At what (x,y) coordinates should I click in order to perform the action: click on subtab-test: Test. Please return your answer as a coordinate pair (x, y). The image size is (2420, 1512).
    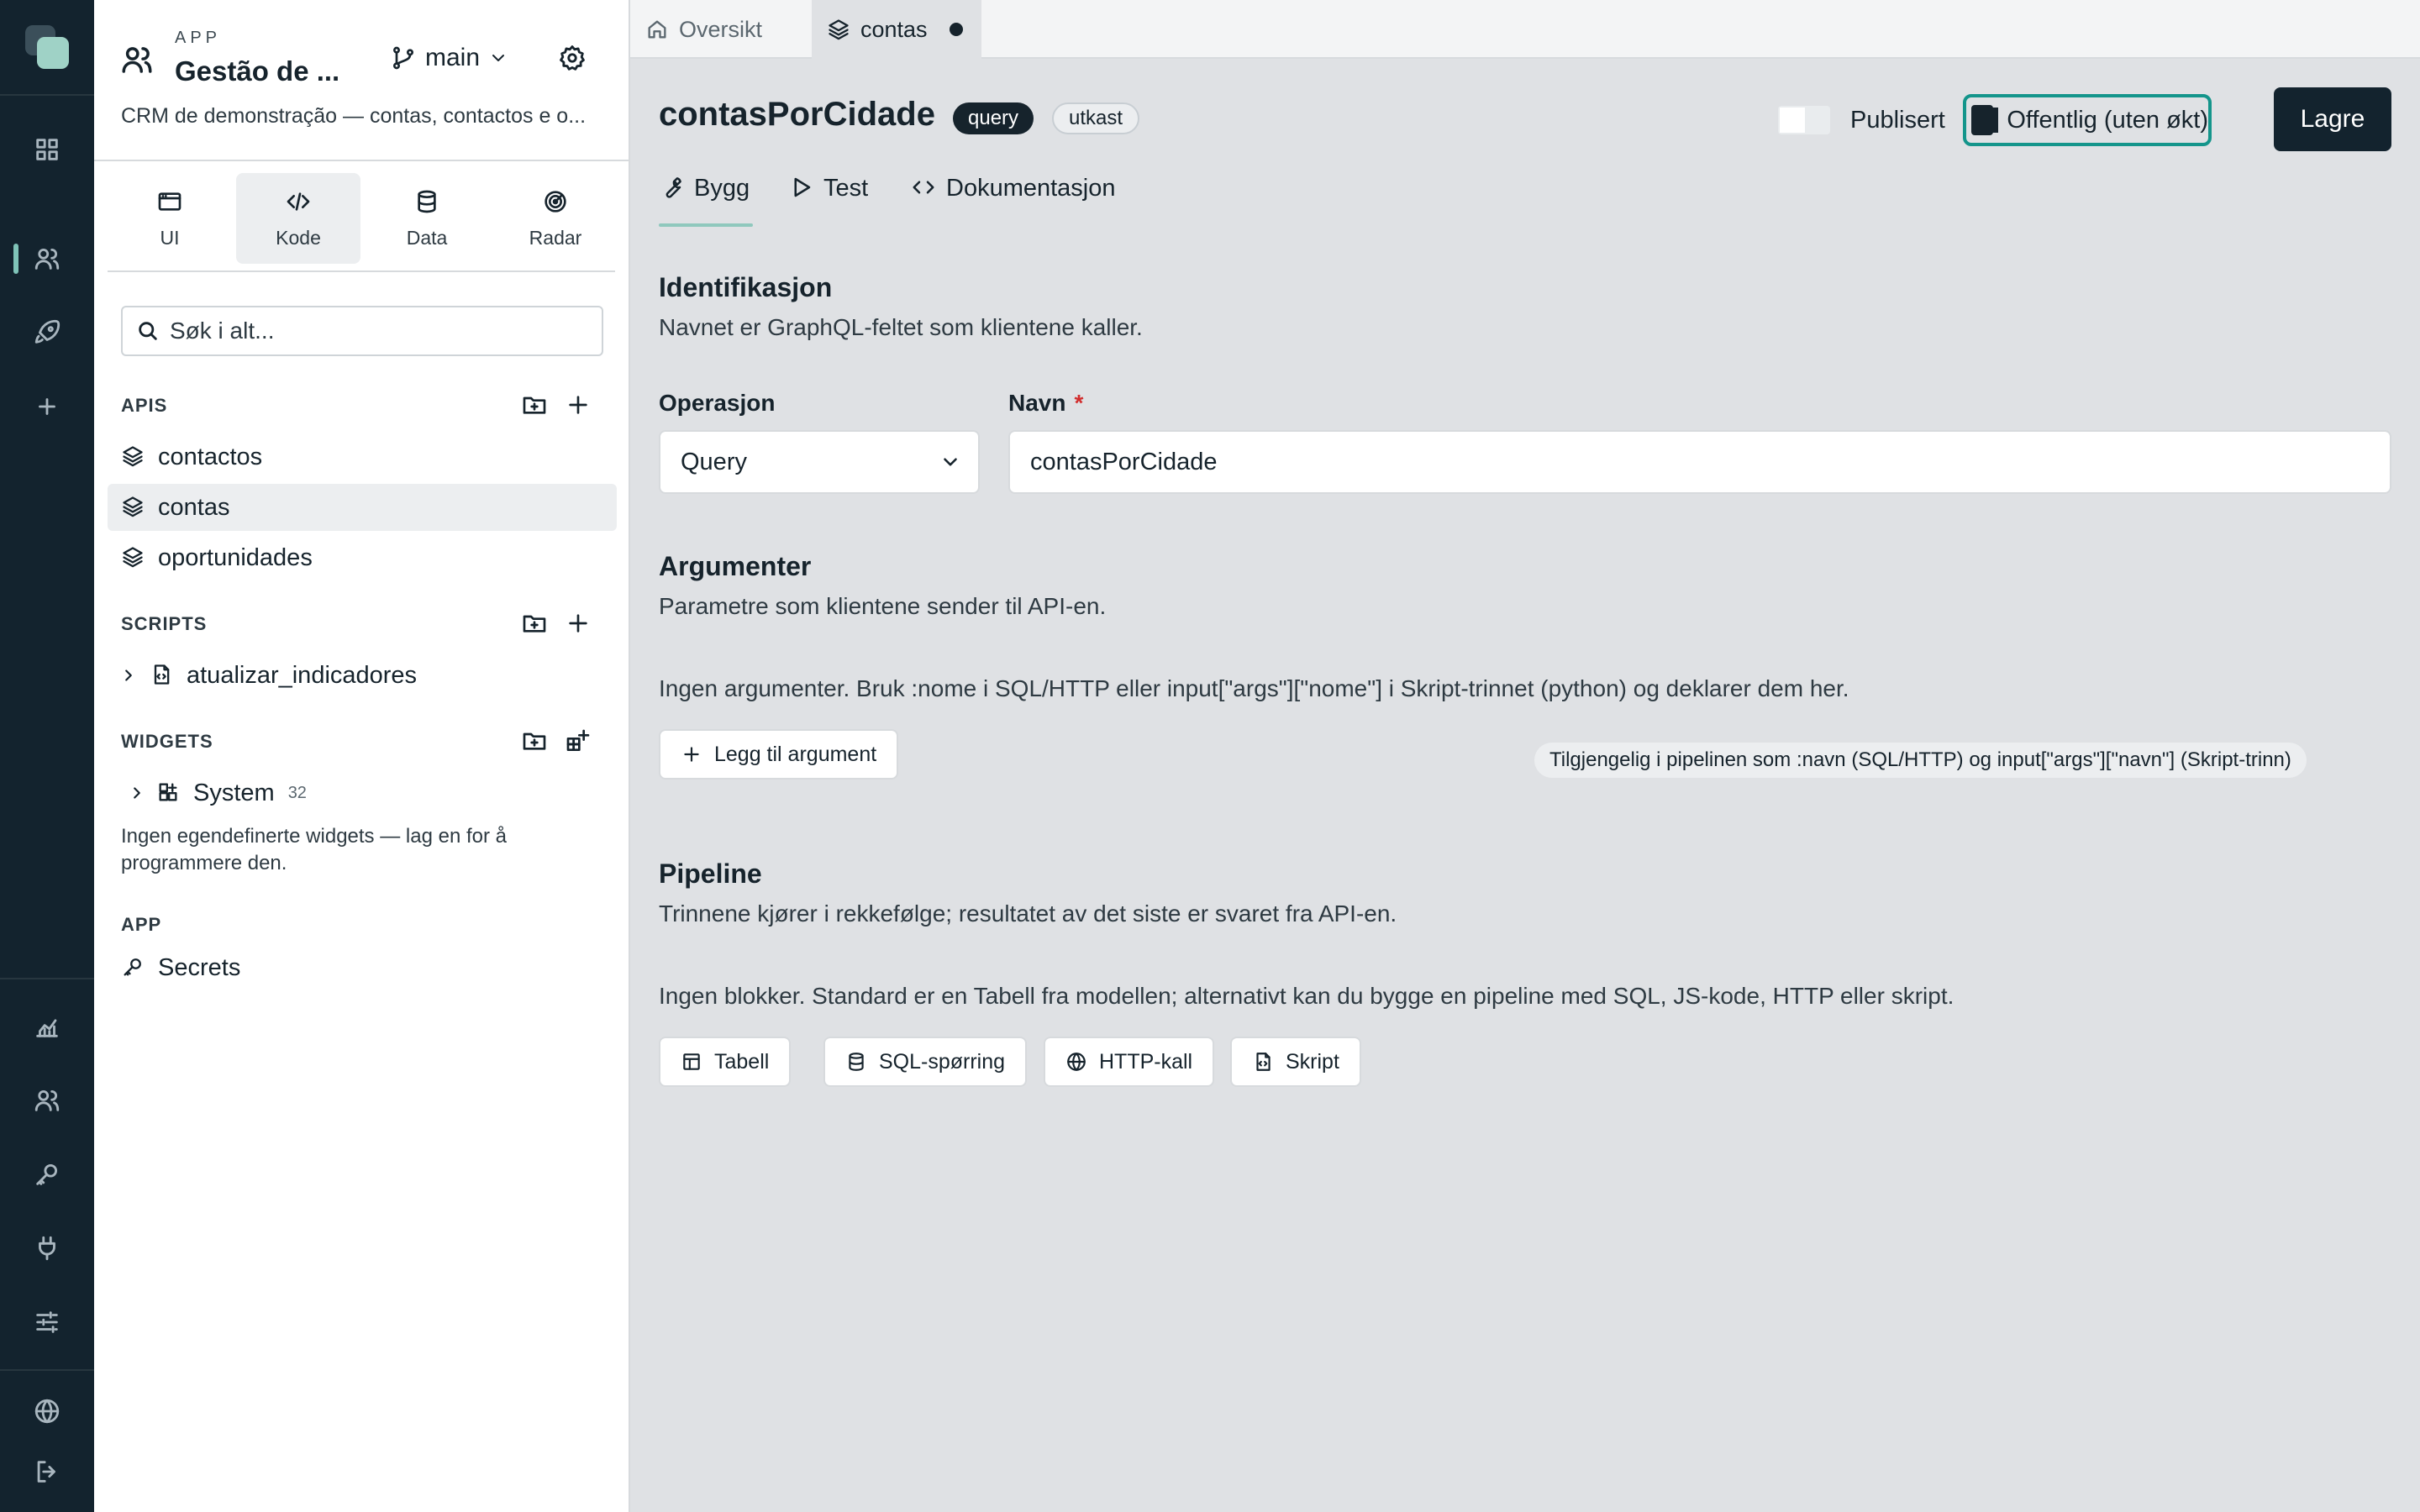
    Looking at the image, I should click on (828, 197).